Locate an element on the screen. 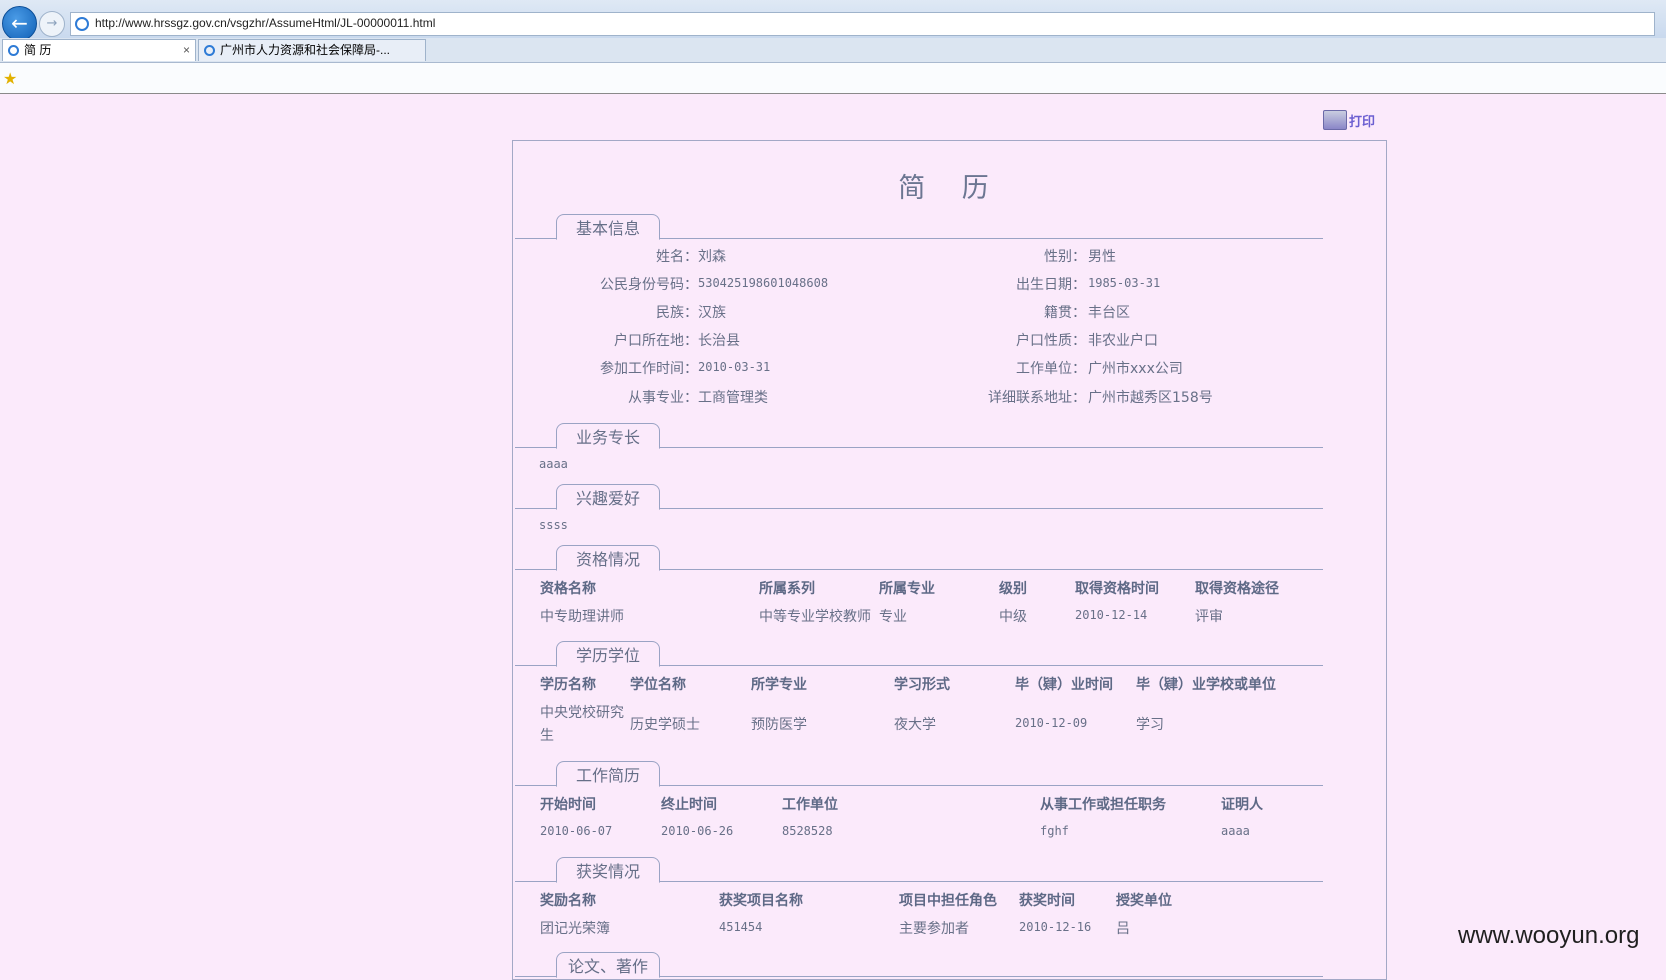 The image size is (1666, 980). table-cell: 2010-12-16 is located at coordinates (1055, 927).